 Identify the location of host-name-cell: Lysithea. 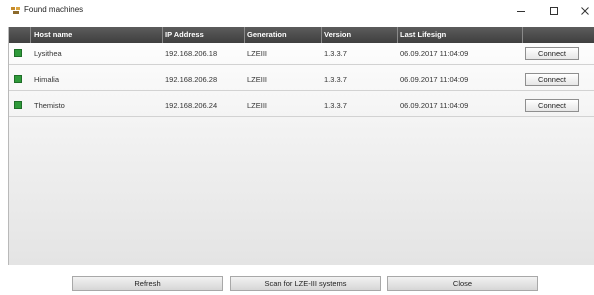
(48, 53).